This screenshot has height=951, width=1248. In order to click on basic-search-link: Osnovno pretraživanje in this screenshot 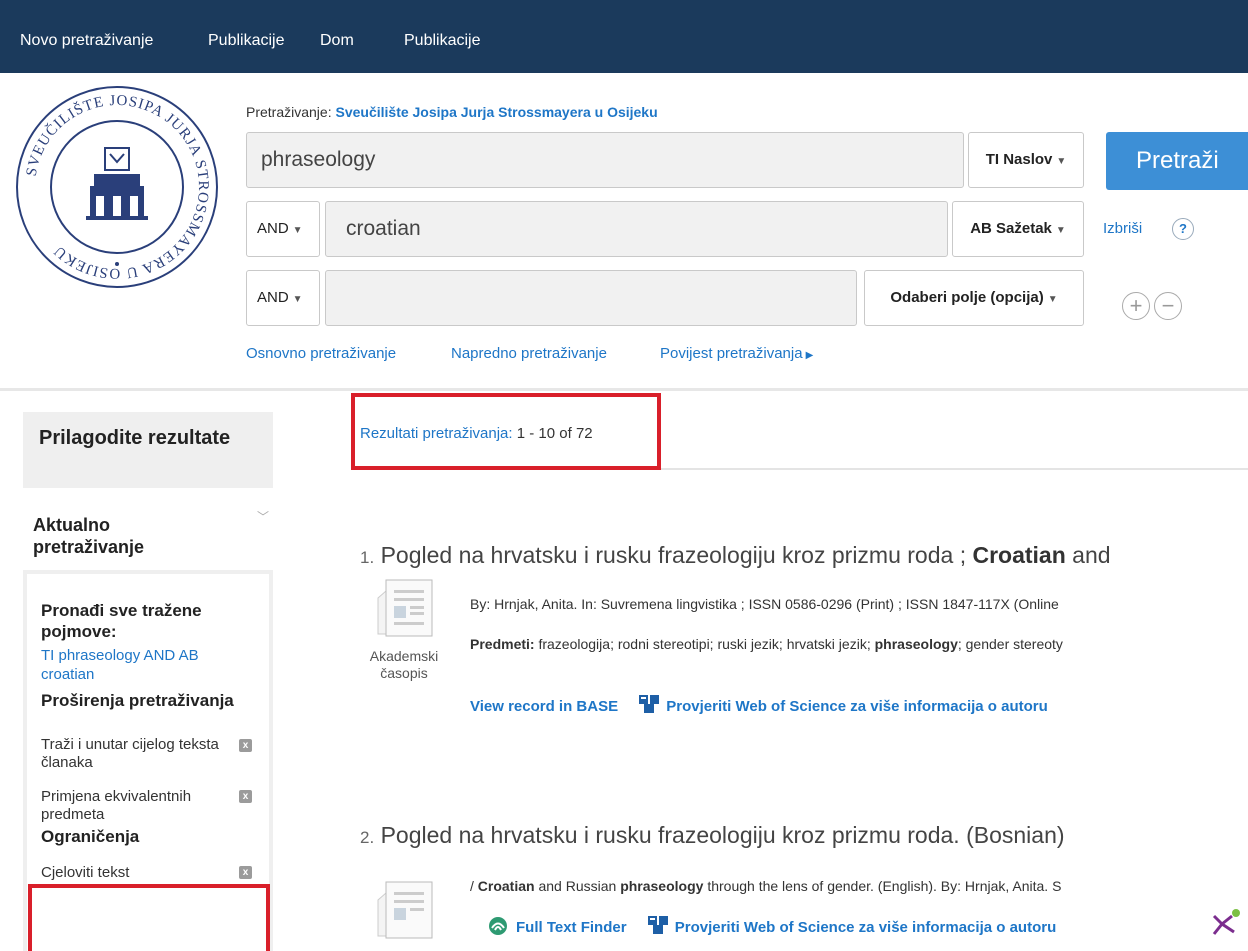, I will do `click(321, 353)`.